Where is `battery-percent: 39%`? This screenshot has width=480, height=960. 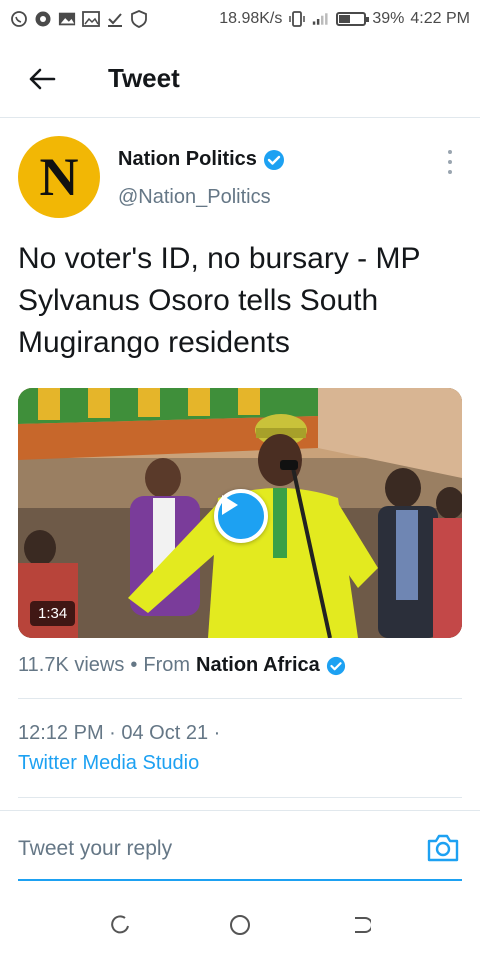 battery-percent: 39% is located at coordinates (388, 18).